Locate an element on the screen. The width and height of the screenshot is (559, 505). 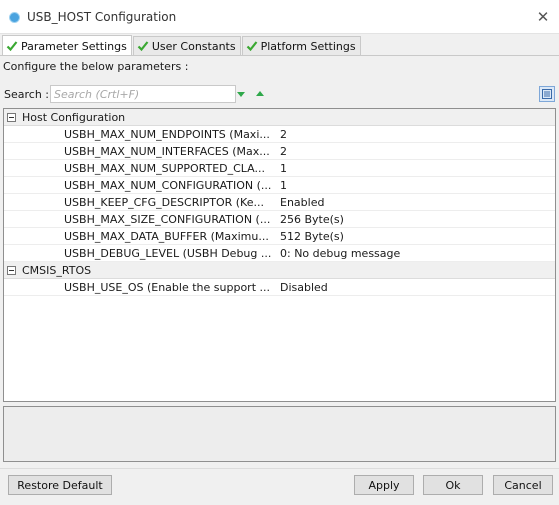
footer-divider is located at coordinates (279, 468).